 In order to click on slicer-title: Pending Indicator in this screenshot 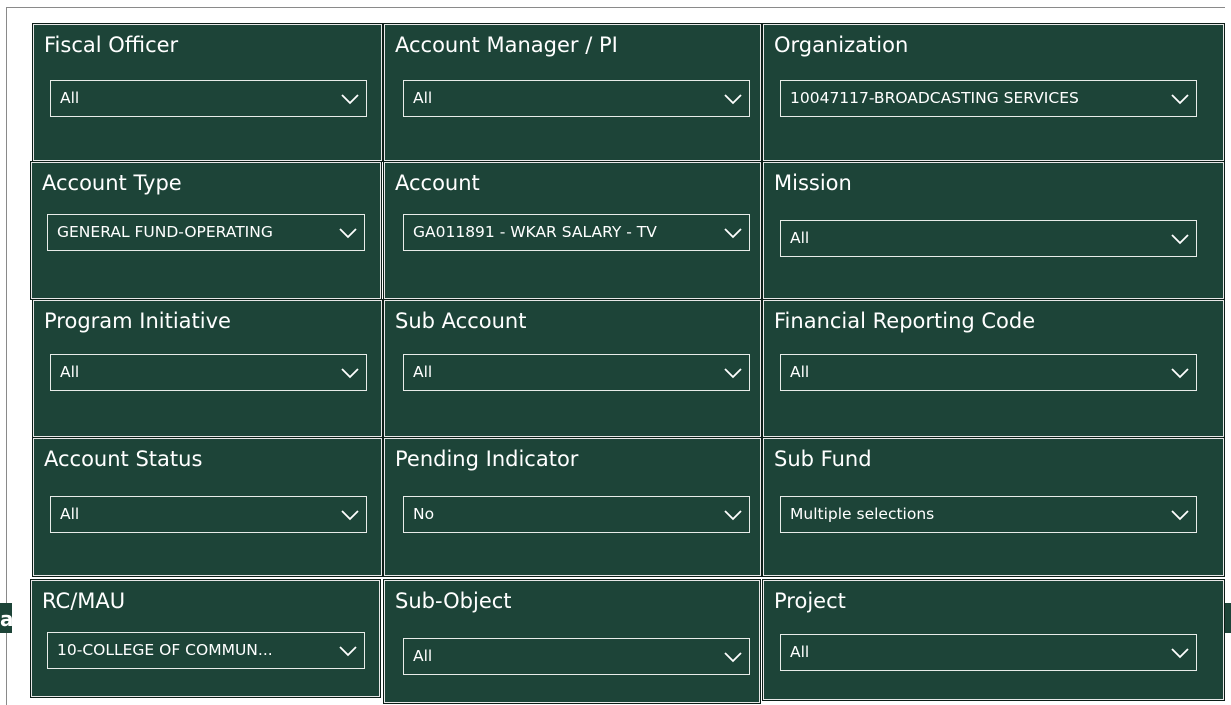, I will do `click(487, 459)`.